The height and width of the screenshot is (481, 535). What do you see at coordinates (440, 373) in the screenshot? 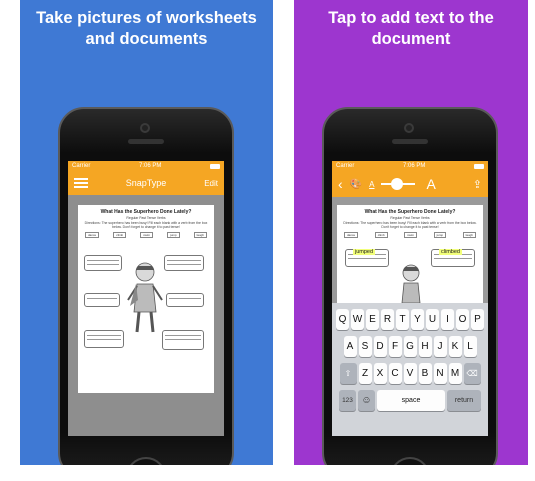
I see `key: N` at bounding box center [440, 373].